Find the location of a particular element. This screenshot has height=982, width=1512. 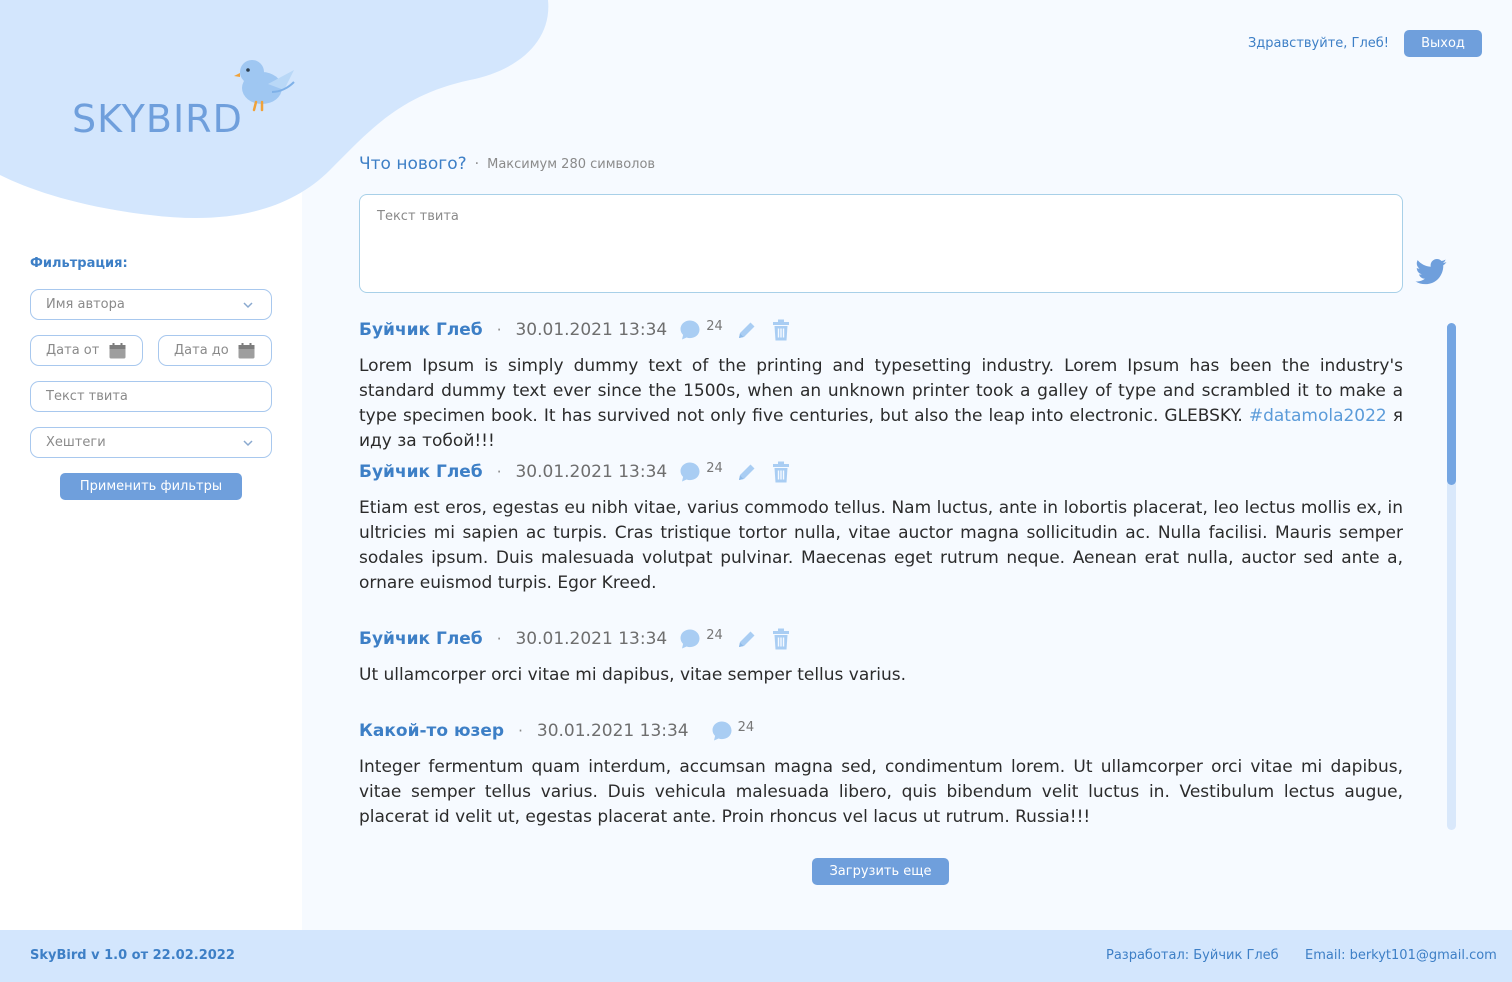

greeting-text: Здравствуйте, Глеб! is located at coordinates (1318, 43).